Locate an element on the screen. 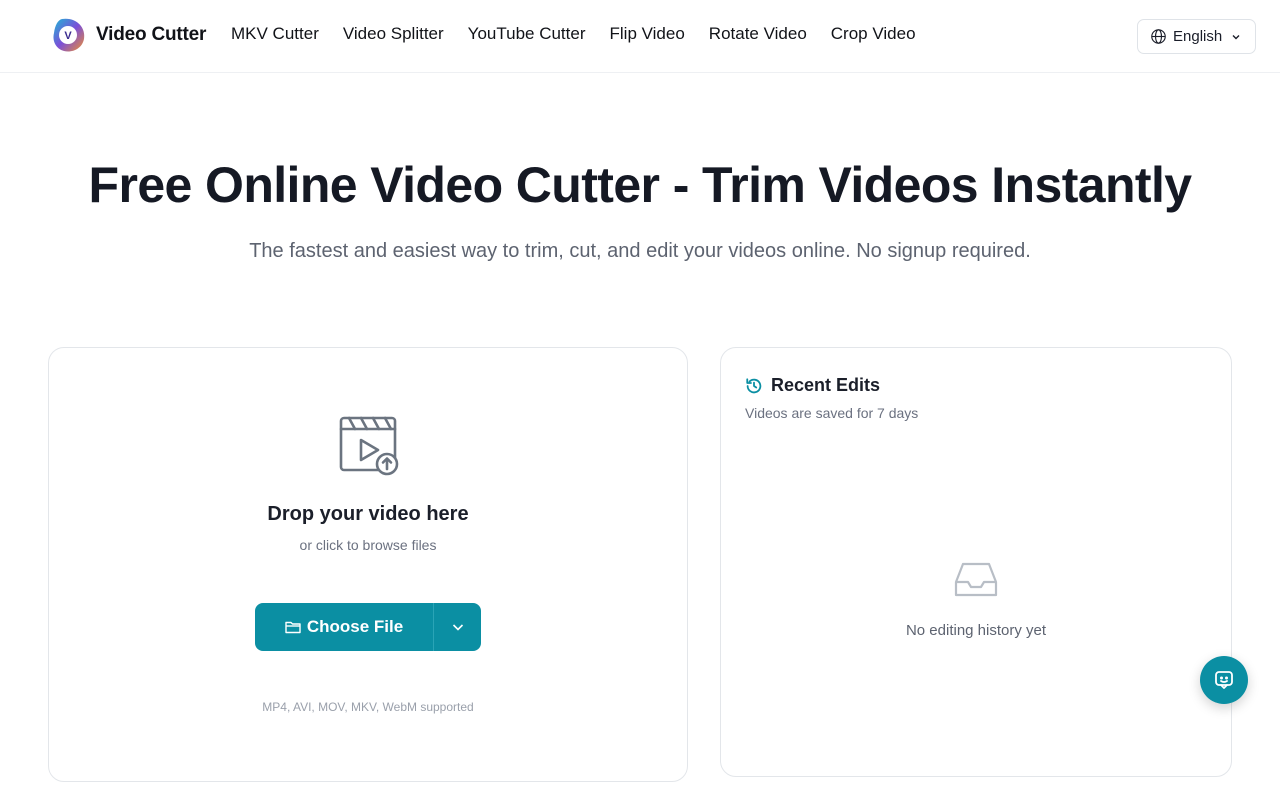 The image size is (1280, 800). recent-edits-title: Recent Edits is located at coordinates (826, 385).